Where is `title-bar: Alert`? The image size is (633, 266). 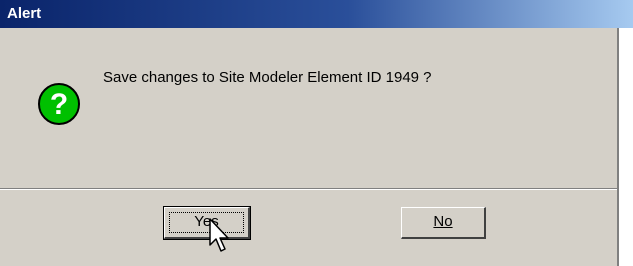
title-bar: Alert is located at coordinates (316, 14).